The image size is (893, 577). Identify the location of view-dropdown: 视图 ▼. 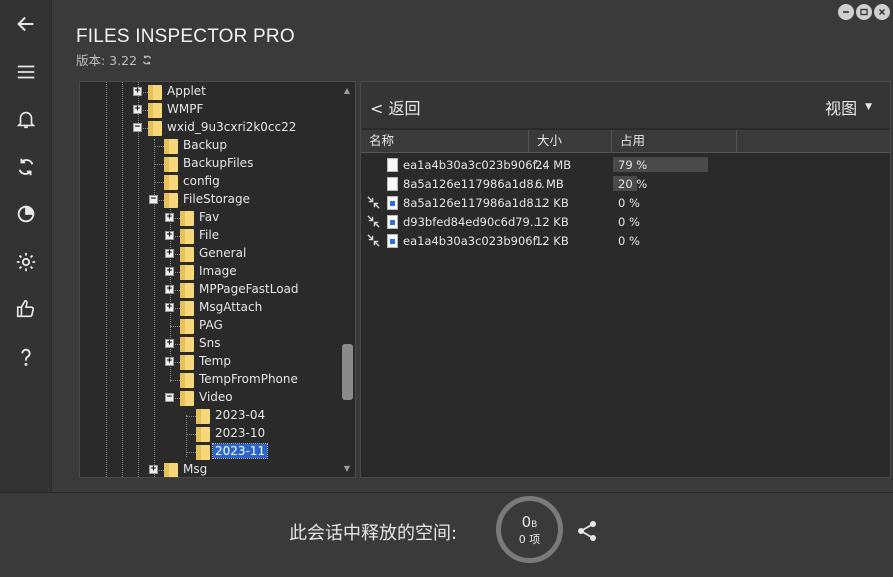
(848, 107).